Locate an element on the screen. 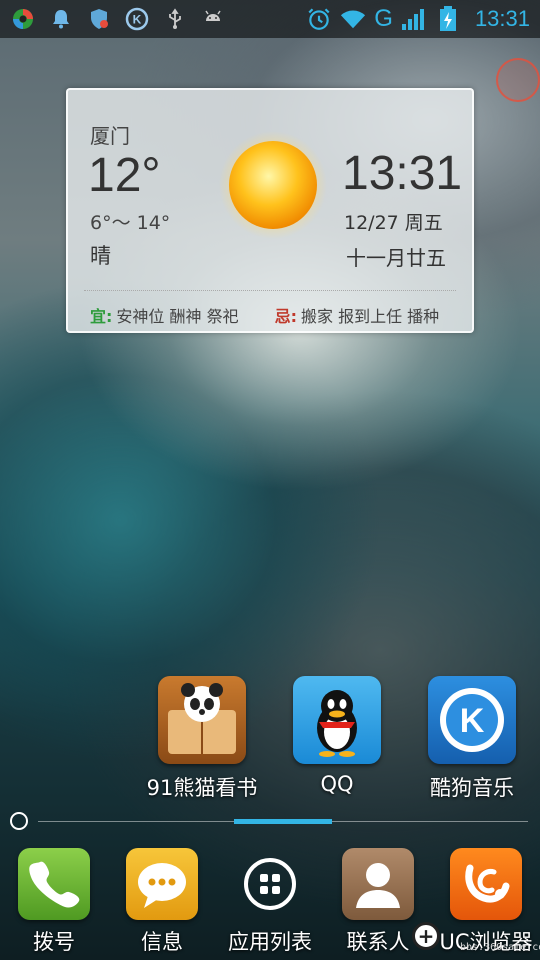 The height and width of the screenshot is (960, 540). almanac-yi-label: 宜: is located at coordinates (101, 316).